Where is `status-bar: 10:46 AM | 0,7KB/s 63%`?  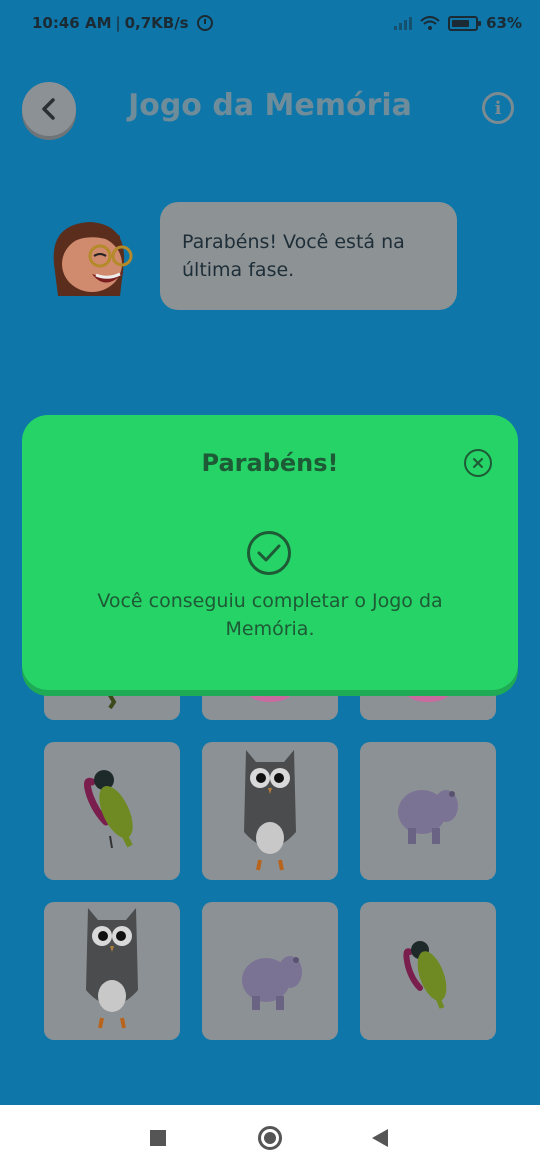
status-bar: 10:46 AM | 0,7KB/s 63% is located at coordinates (270, 24).